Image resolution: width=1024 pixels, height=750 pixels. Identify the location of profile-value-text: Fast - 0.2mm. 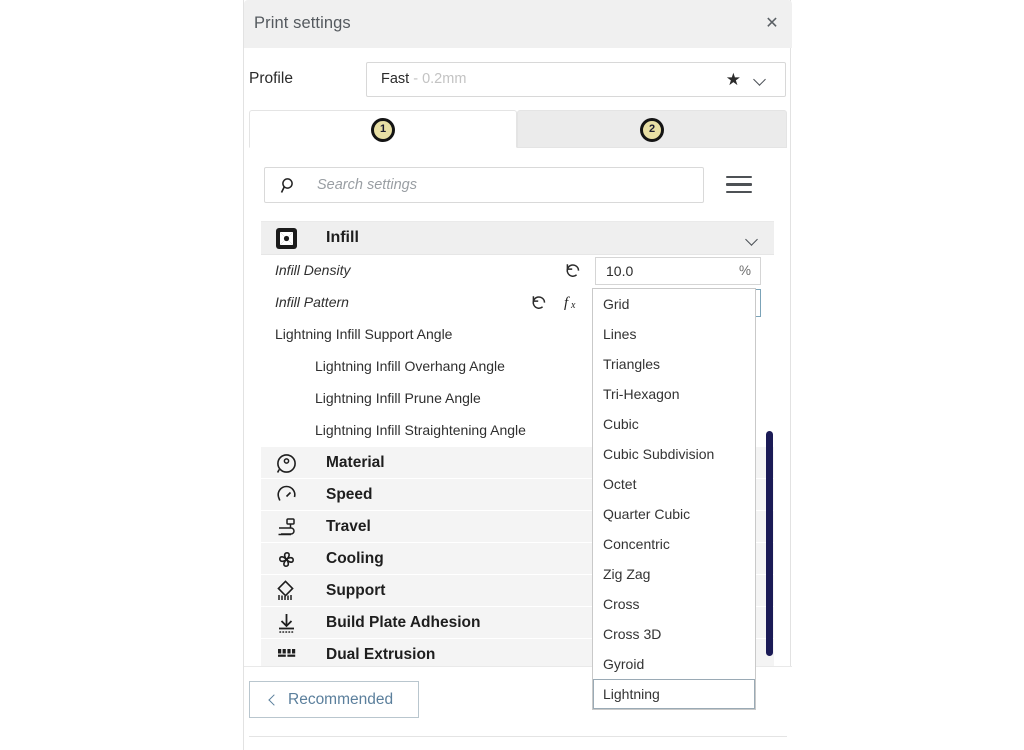
(423, 79).